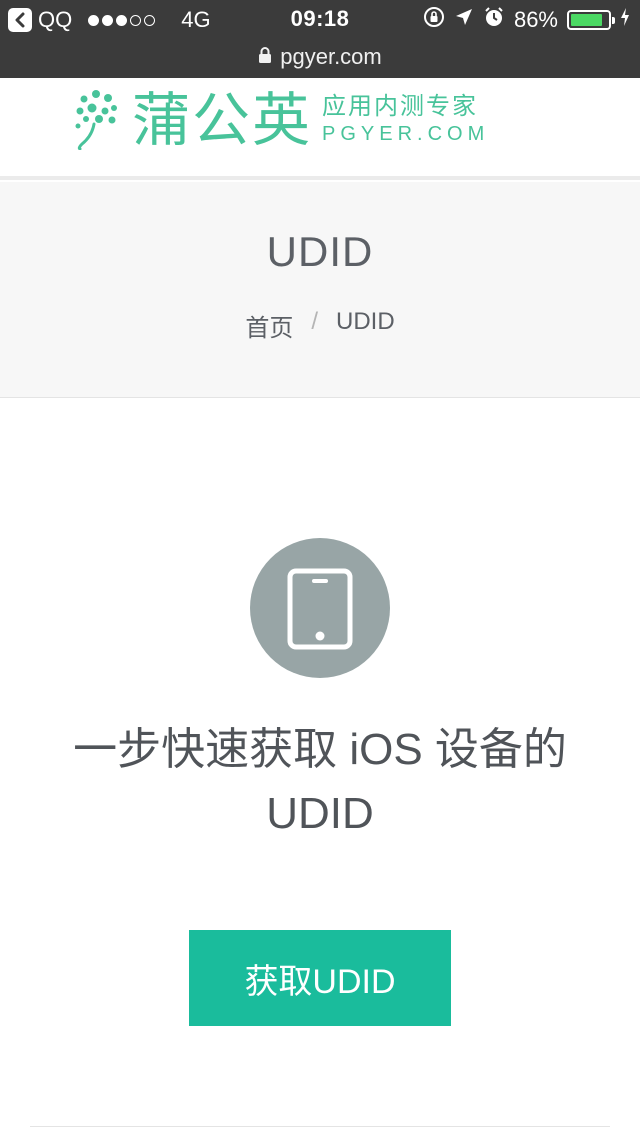  Describe the element at coordinates (320, 325) in the screenshot. I see `breadcrumb: 首页 / UDID` at that location.